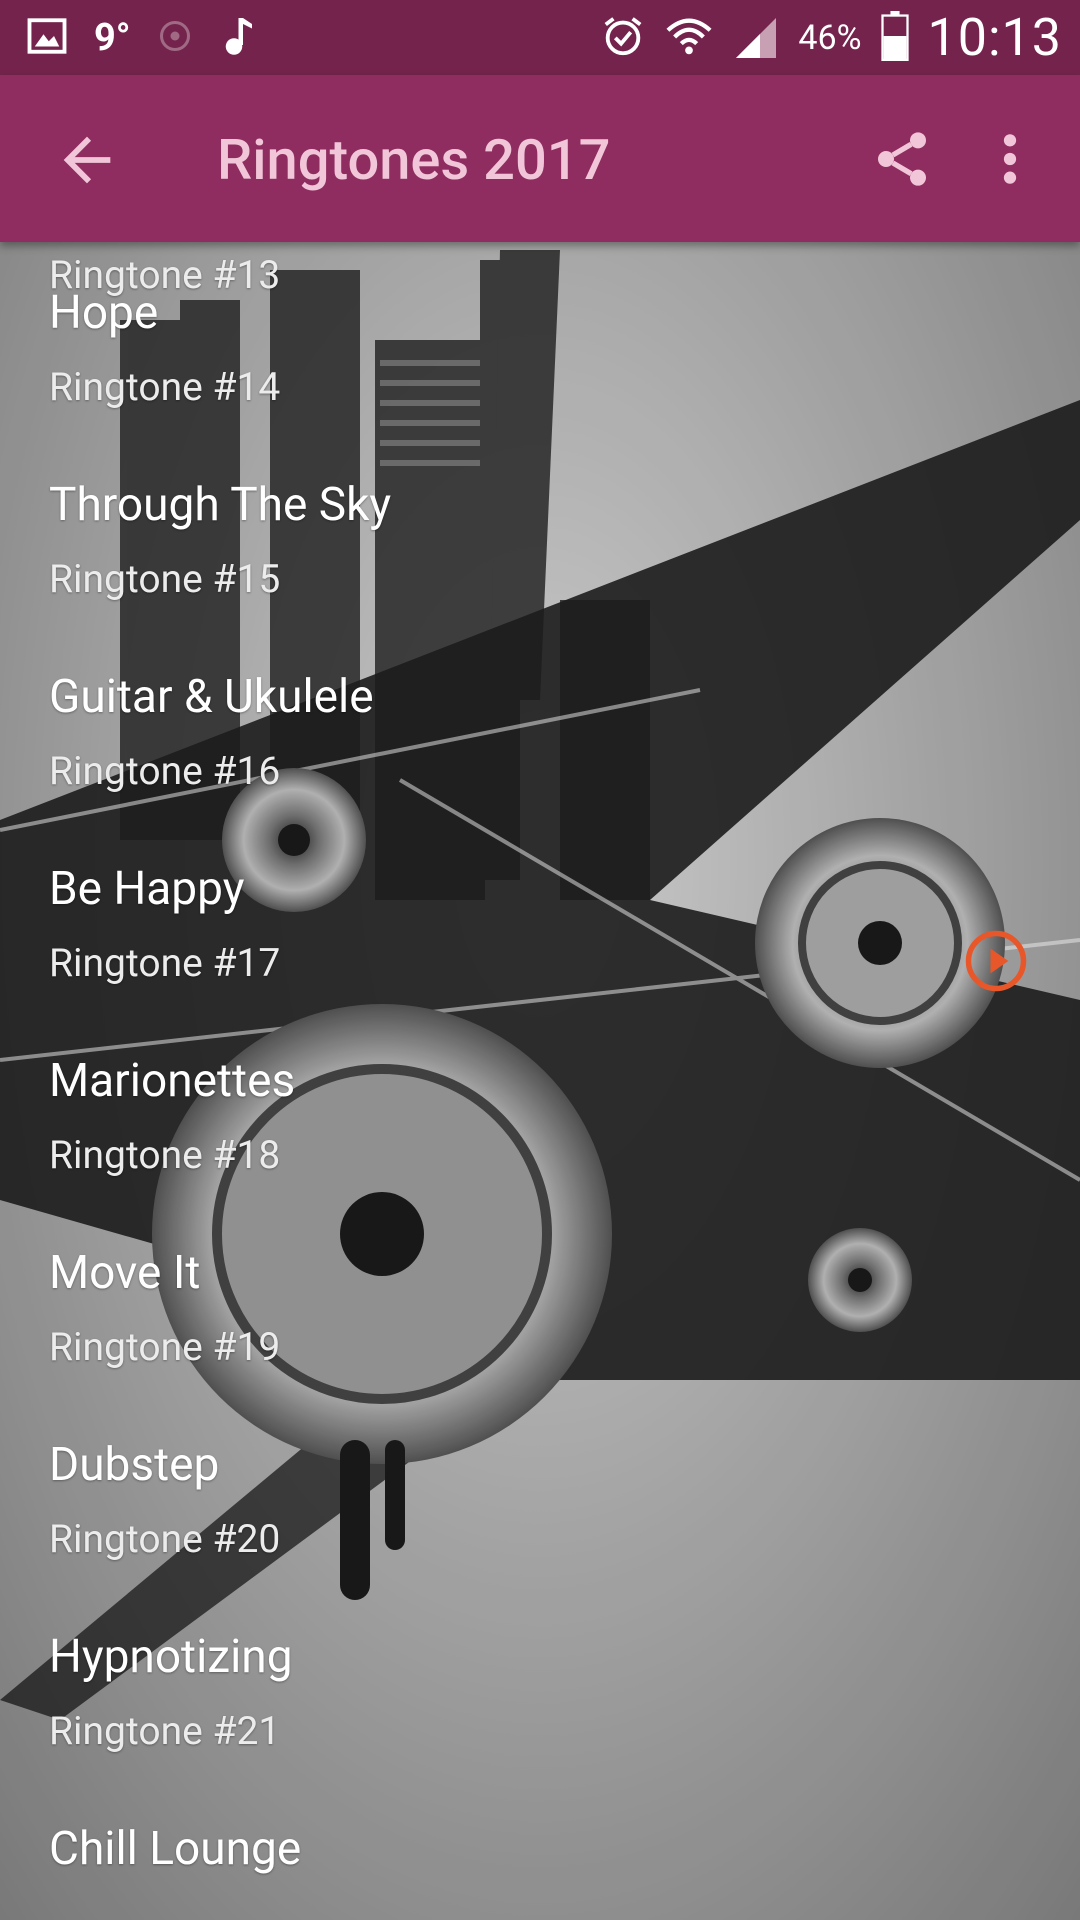  Describe the element at coordinates (623, 38) in the screenshot. I see `alarm-icon` at that location.